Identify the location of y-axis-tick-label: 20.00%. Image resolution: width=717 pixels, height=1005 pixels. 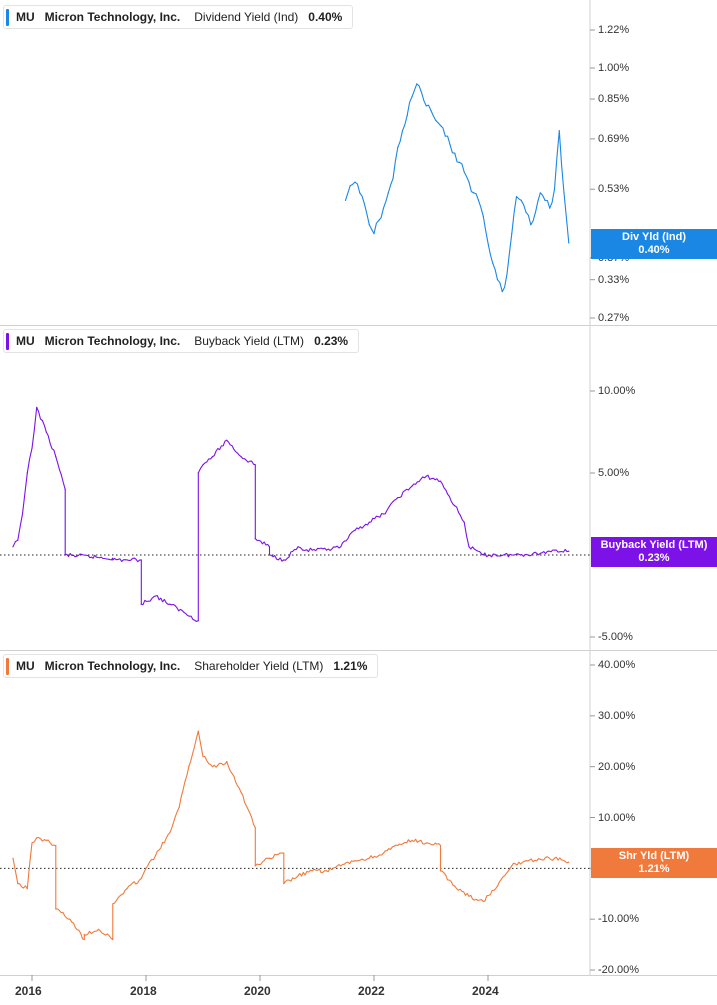
(617, 766).